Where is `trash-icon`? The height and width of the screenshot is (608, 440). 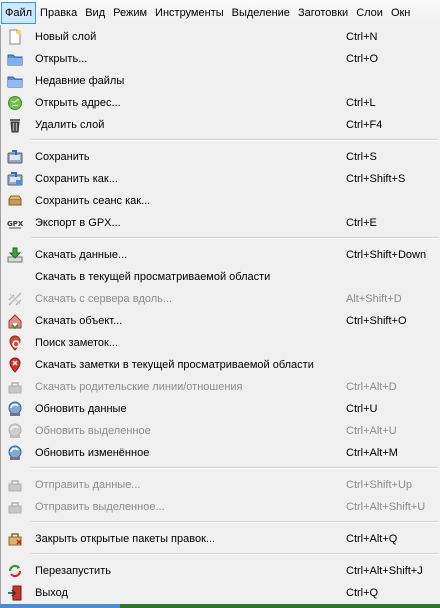 trash-icon is located at coordinates (15, 125).